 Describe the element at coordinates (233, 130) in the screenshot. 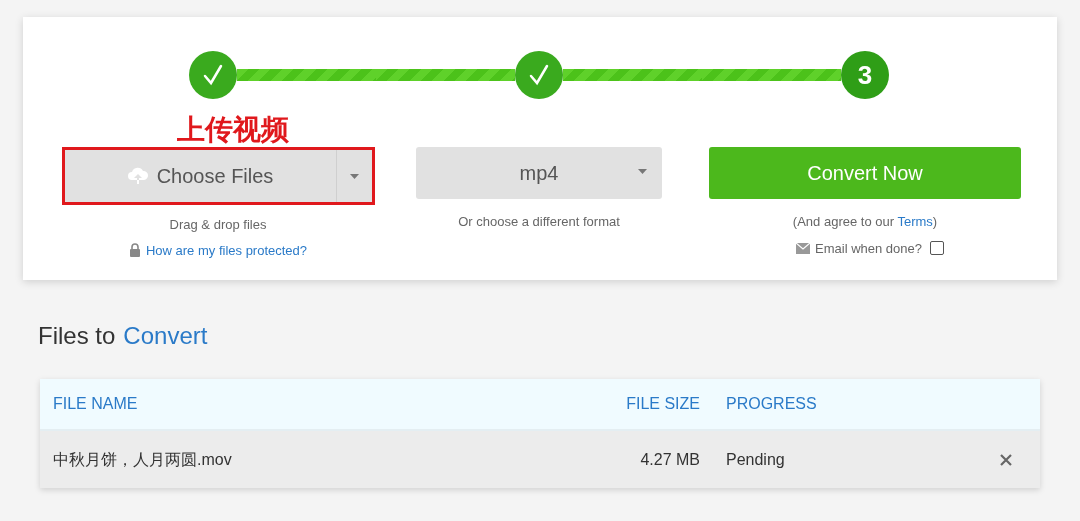

I see `annotation-label: 上传视频` at that location.